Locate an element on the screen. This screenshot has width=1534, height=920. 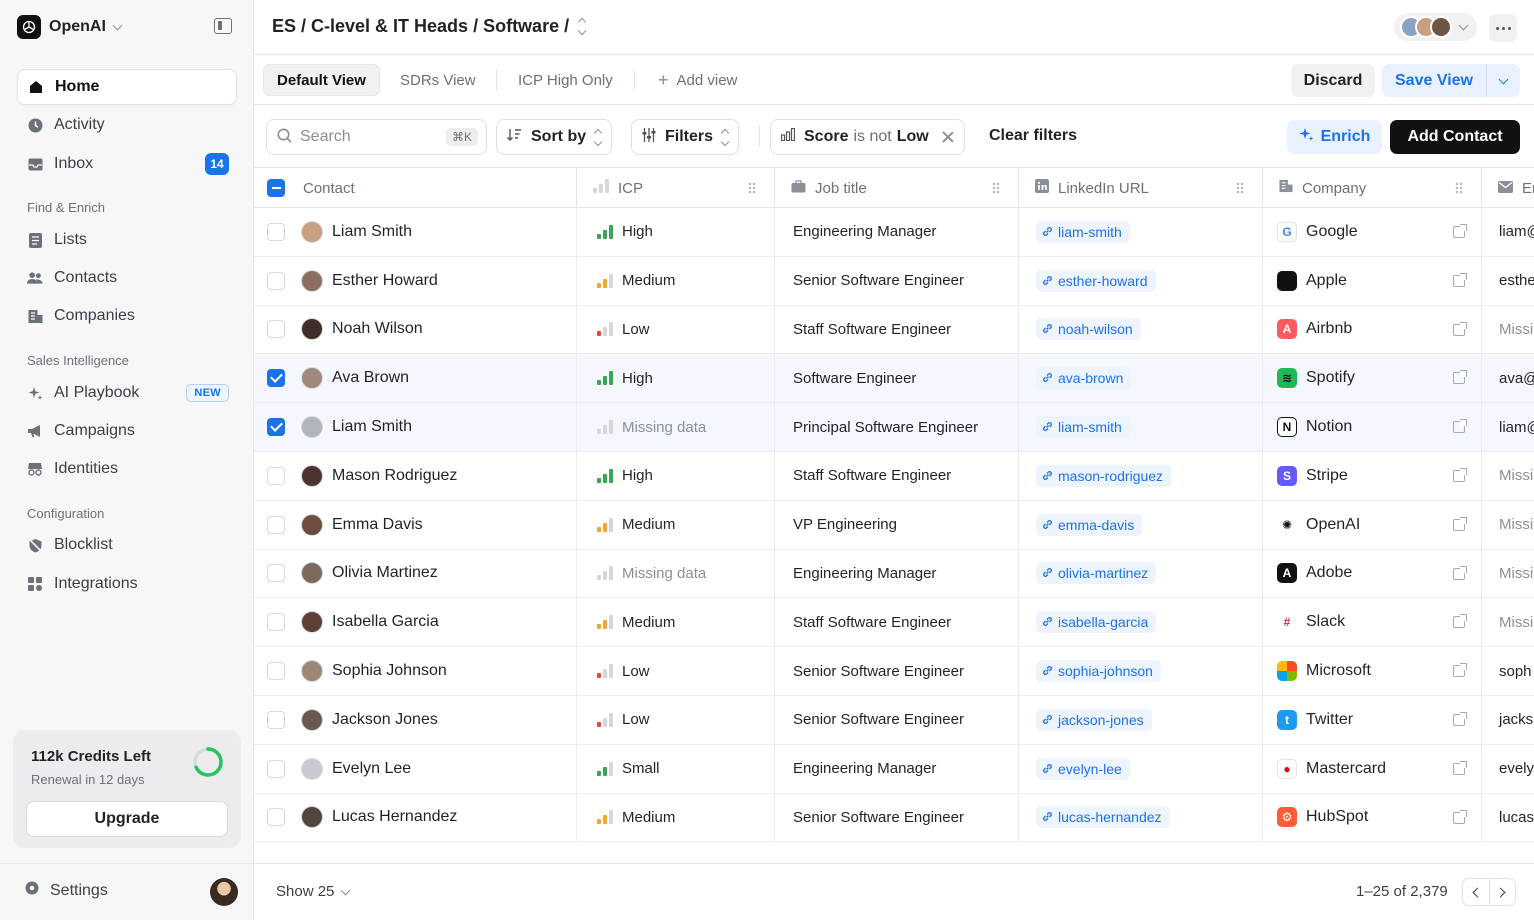
company-name: Microsoft is located at coordinates (1338, 671).